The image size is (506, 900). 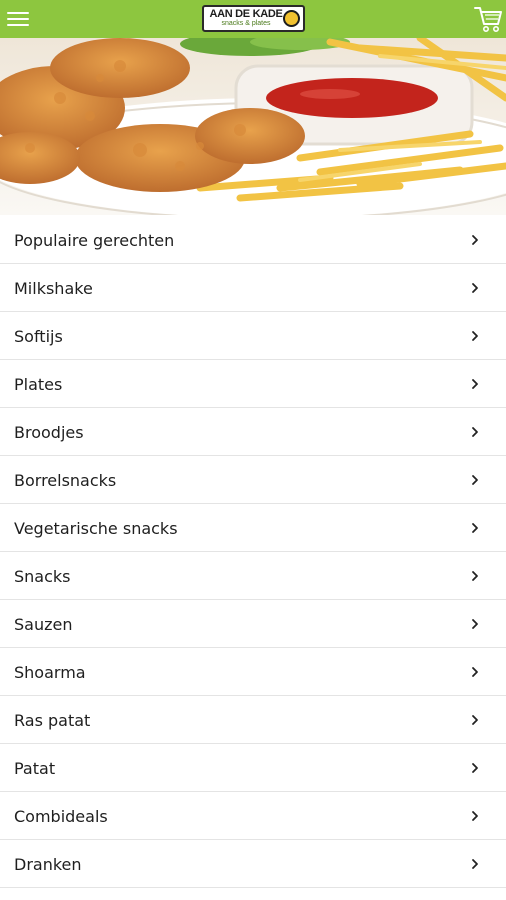 What do you see at coordinates (42, 576) in the screenshot?
I see `category-label: Snacks` at bounding box center [42, 576].